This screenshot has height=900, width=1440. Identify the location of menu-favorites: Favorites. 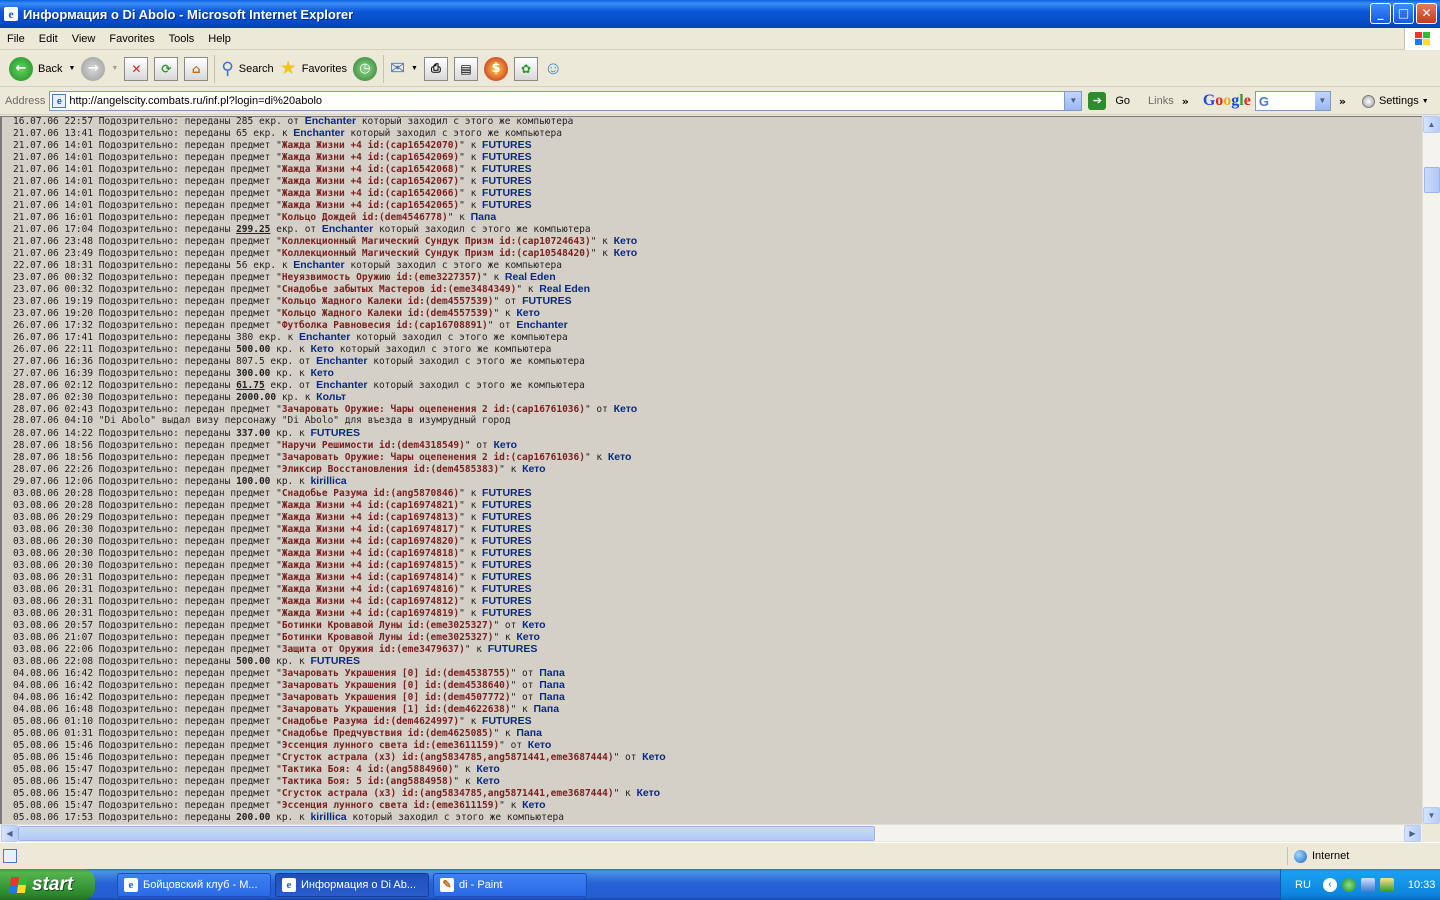
(131, 39).